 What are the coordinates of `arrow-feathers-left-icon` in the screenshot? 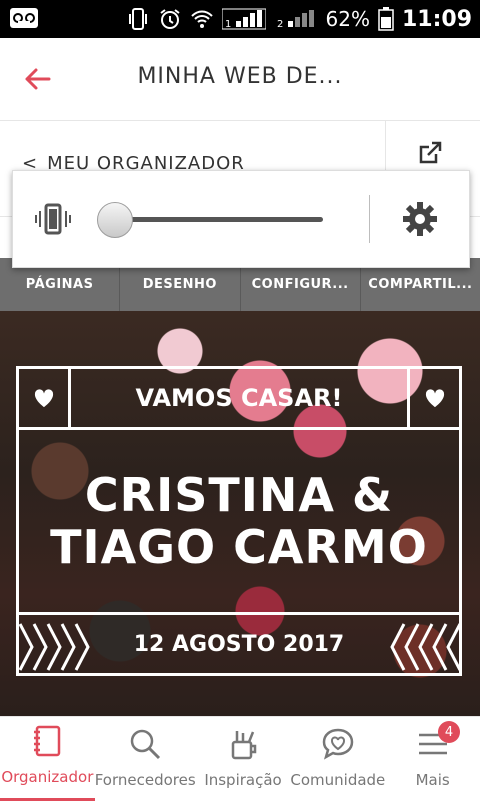 It's located at (56, 647).